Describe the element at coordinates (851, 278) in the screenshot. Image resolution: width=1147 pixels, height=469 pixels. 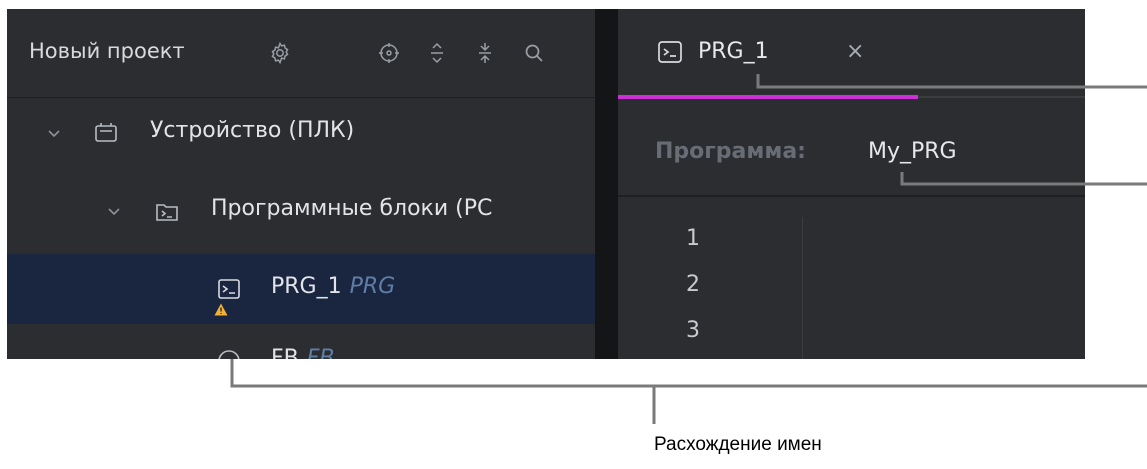
I see `code-area: 1 2 3` at that location.